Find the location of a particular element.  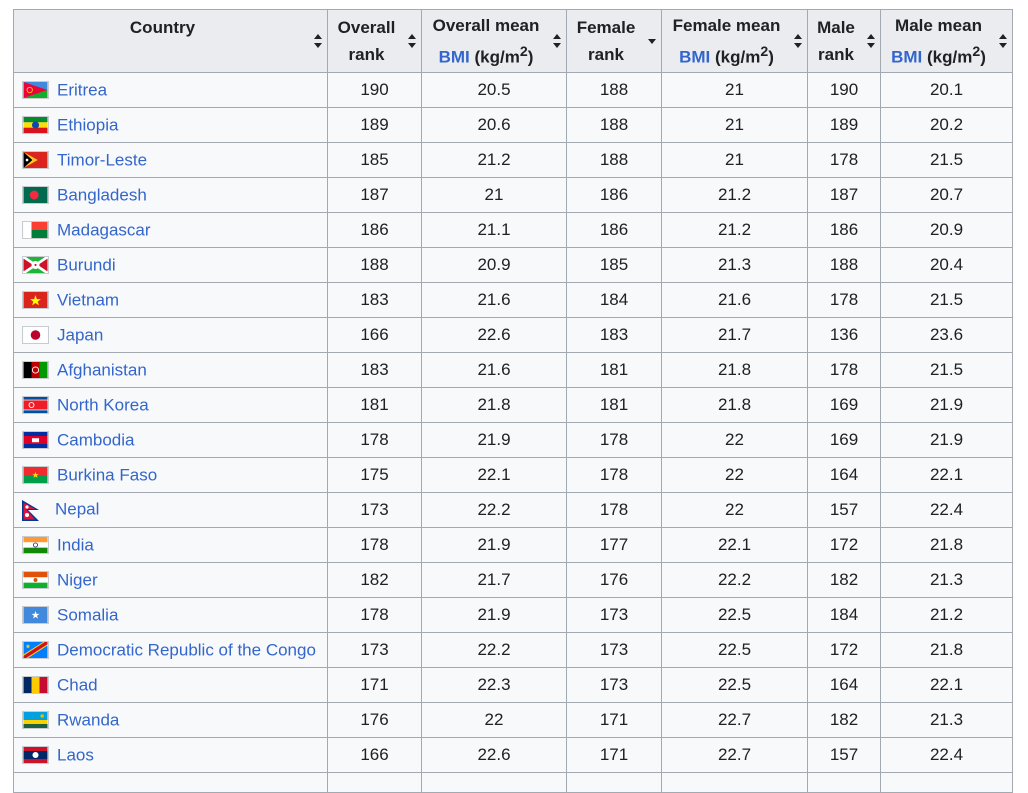

country-cell: Niger is located at coordinates (170, 580).